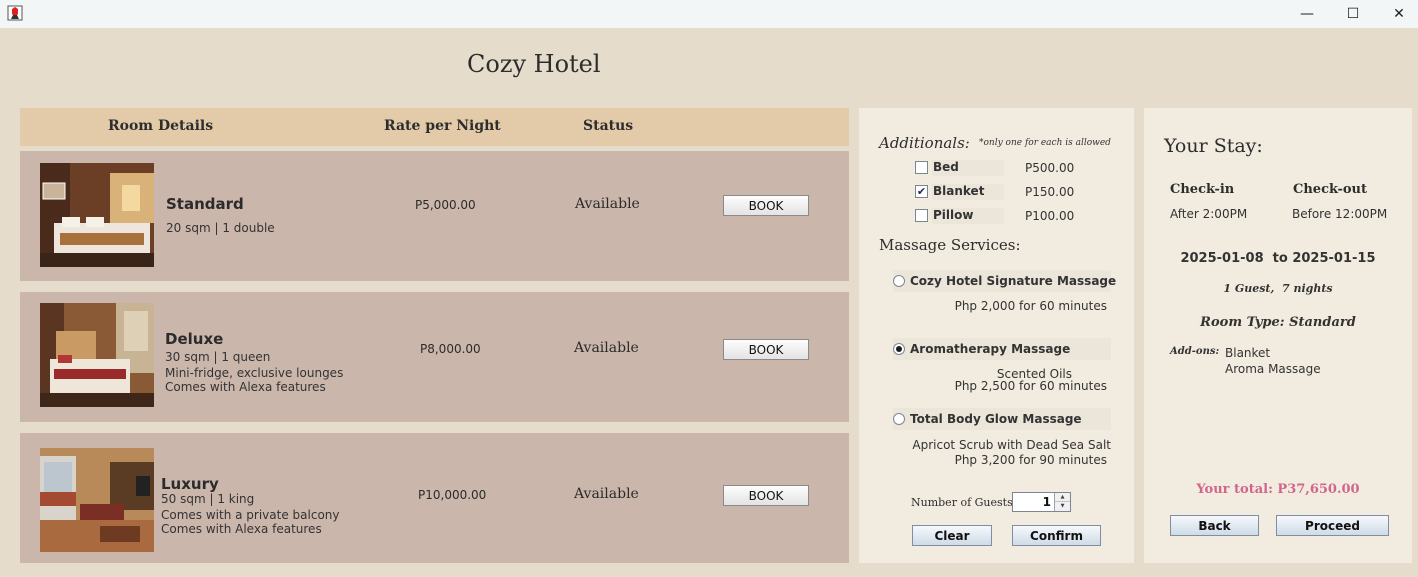  I want to click on spinner-down-icon: ▼, so click(1062, 506).